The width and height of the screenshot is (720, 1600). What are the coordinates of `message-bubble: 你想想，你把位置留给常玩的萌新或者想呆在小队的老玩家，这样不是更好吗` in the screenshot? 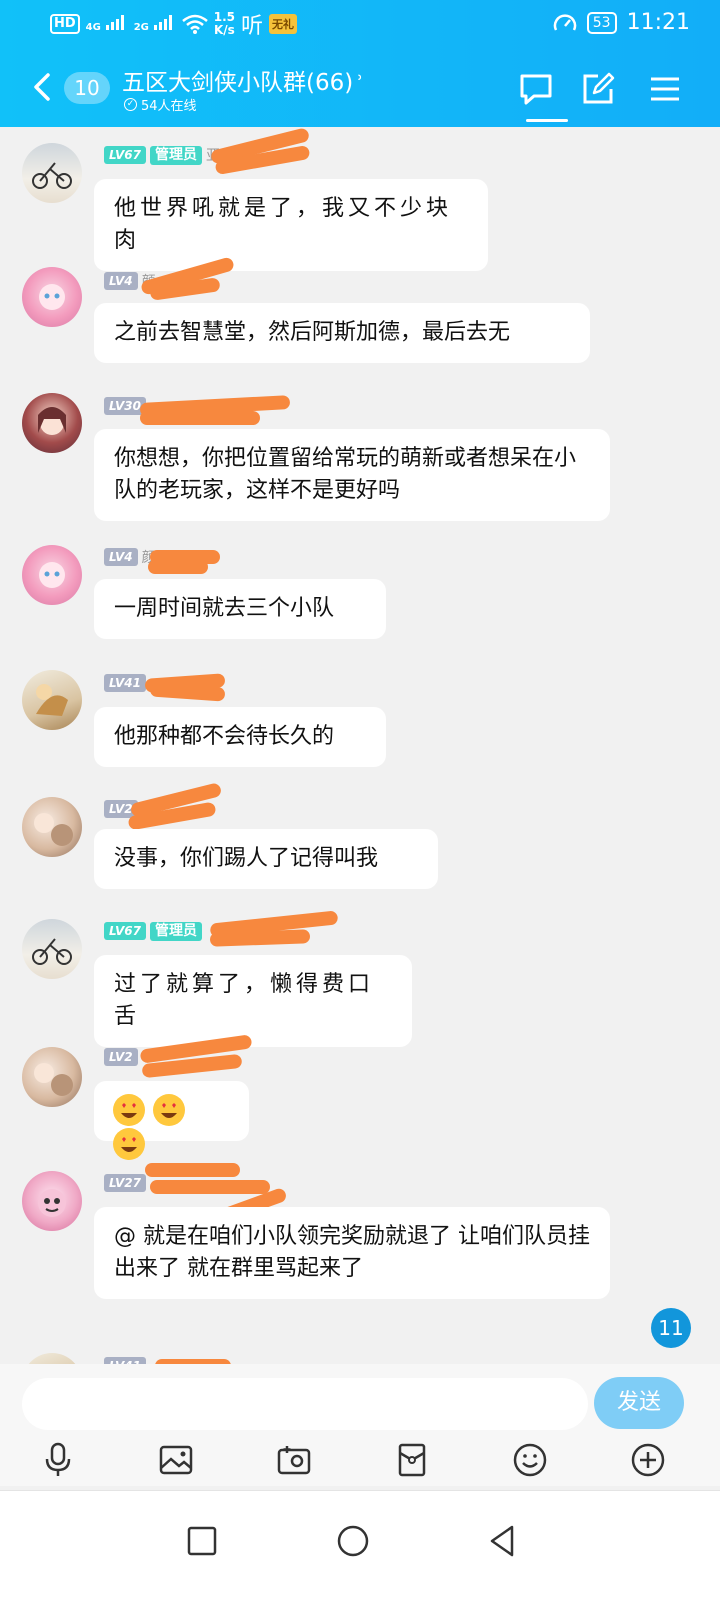 It's located at (352, 475).